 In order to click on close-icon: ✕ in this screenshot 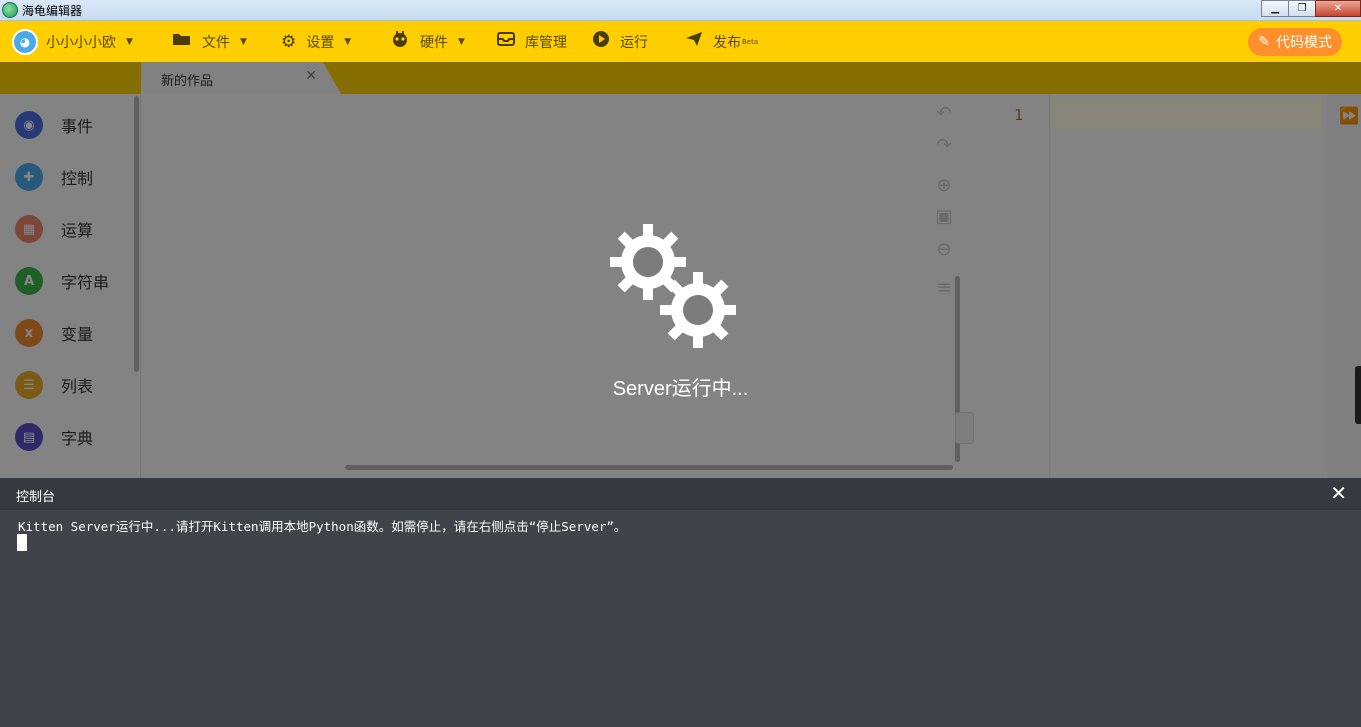, I will do `click(1338, 493)`.